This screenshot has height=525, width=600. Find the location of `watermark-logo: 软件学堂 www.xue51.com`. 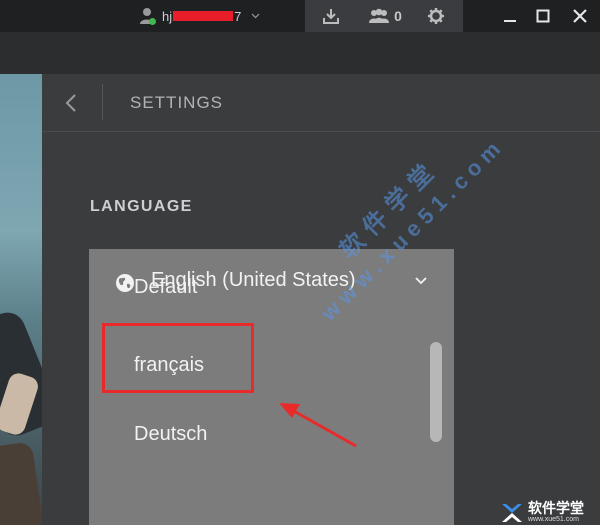

watermark-logo: 软件学堂 www.xue51.com is located at coordinates (550, 512).